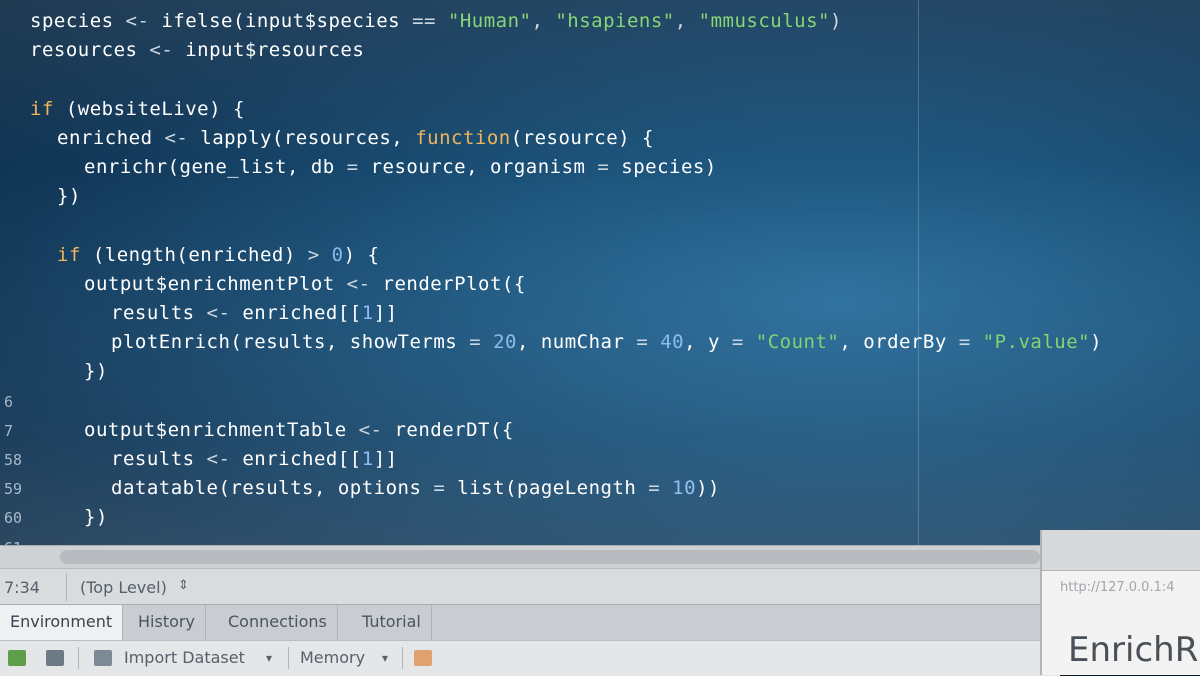  Describe the element at coordinates (918, 272) in the screenshot. I see `print-margin-line` at that location.